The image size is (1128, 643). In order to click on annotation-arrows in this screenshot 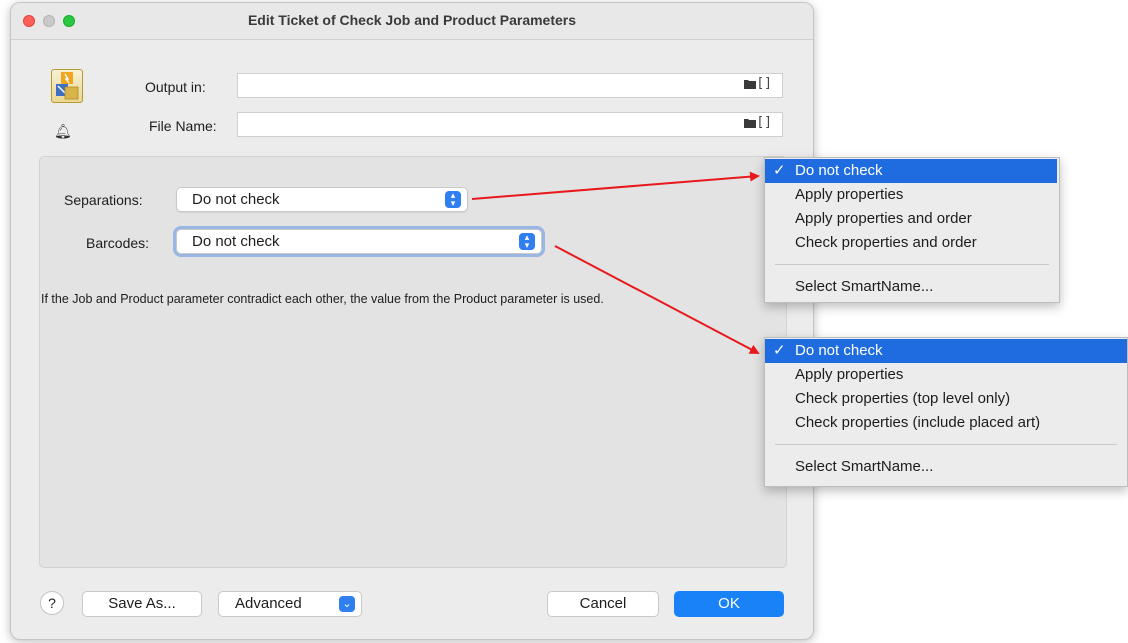, I will do `click(615, 262)`.